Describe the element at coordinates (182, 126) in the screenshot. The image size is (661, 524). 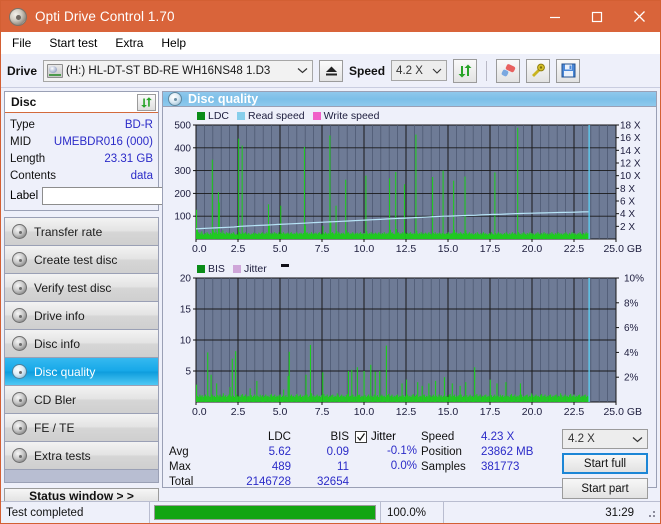
I see `svg-text: 500` at that location.